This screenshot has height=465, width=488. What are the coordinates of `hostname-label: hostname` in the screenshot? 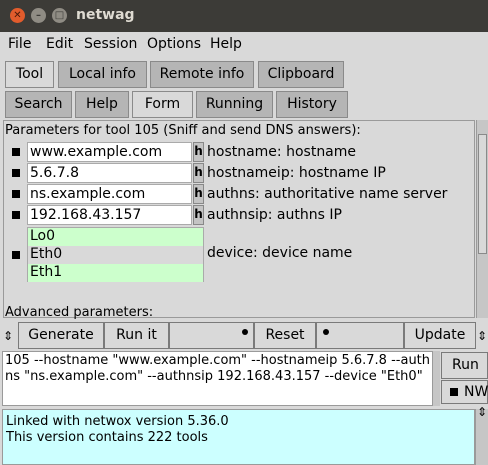 It's located at (282, 152).